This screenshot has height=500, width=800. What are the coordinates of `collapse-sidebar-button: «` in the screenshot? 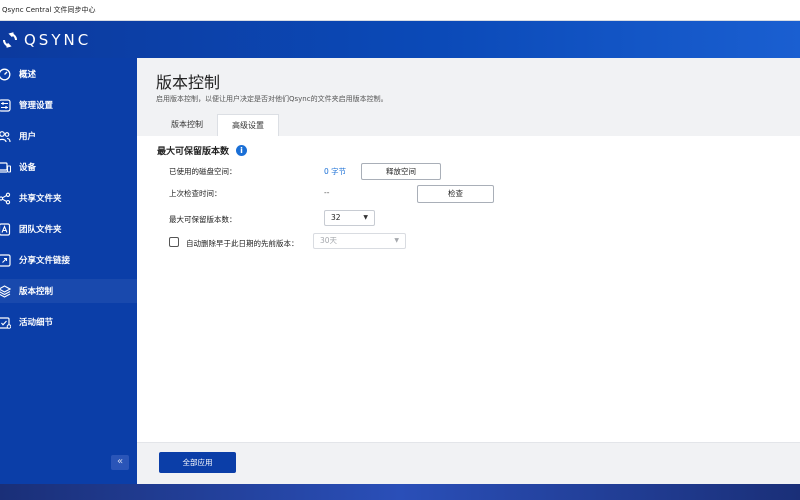 It's located at (120, 462).